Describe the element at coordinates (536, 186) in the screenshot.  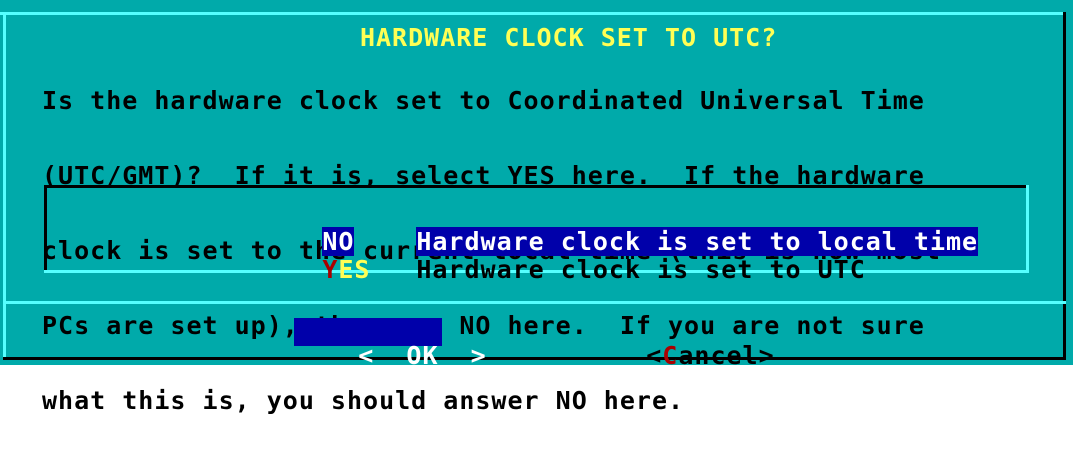
I see `menu-box-top-border` at that location.